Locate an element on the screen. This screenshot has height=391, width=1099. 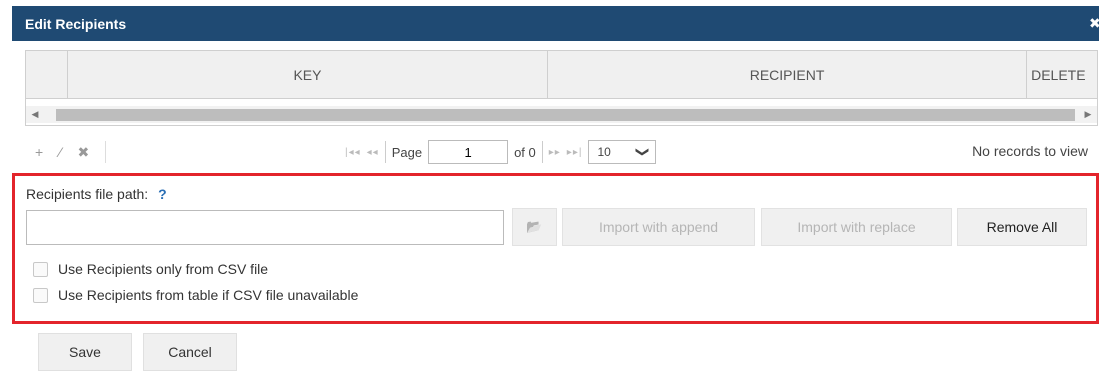
browse-folder-button: 📂 is located at coordinates (534, 227).